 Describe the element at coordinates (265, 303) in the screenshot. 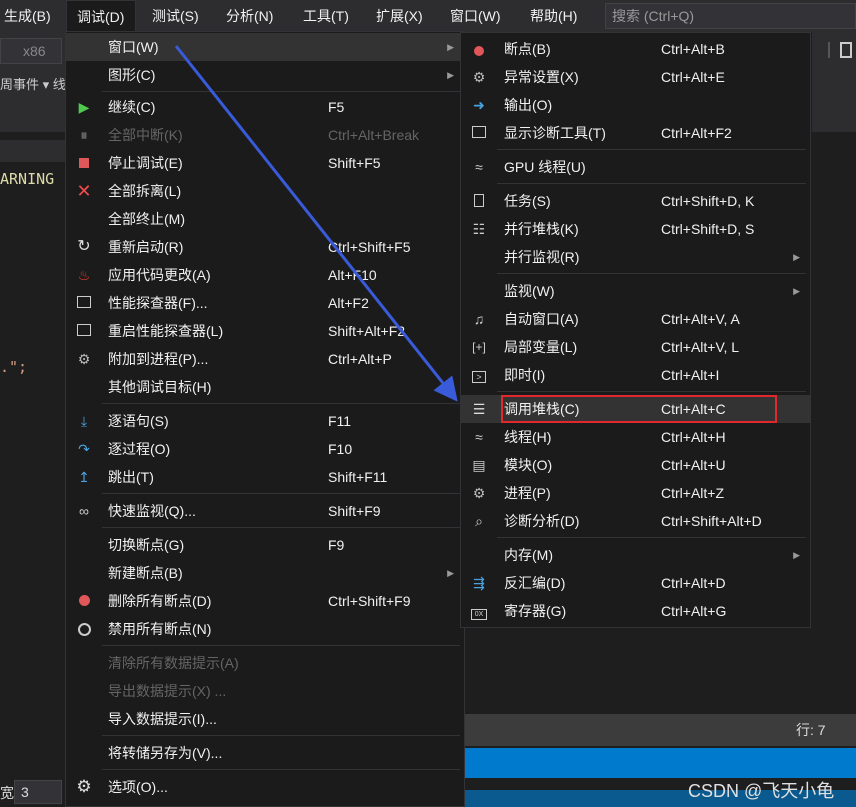

I see `menu-item-performance-profiler: 性能探查器(F)... Alt+F2` at that location.